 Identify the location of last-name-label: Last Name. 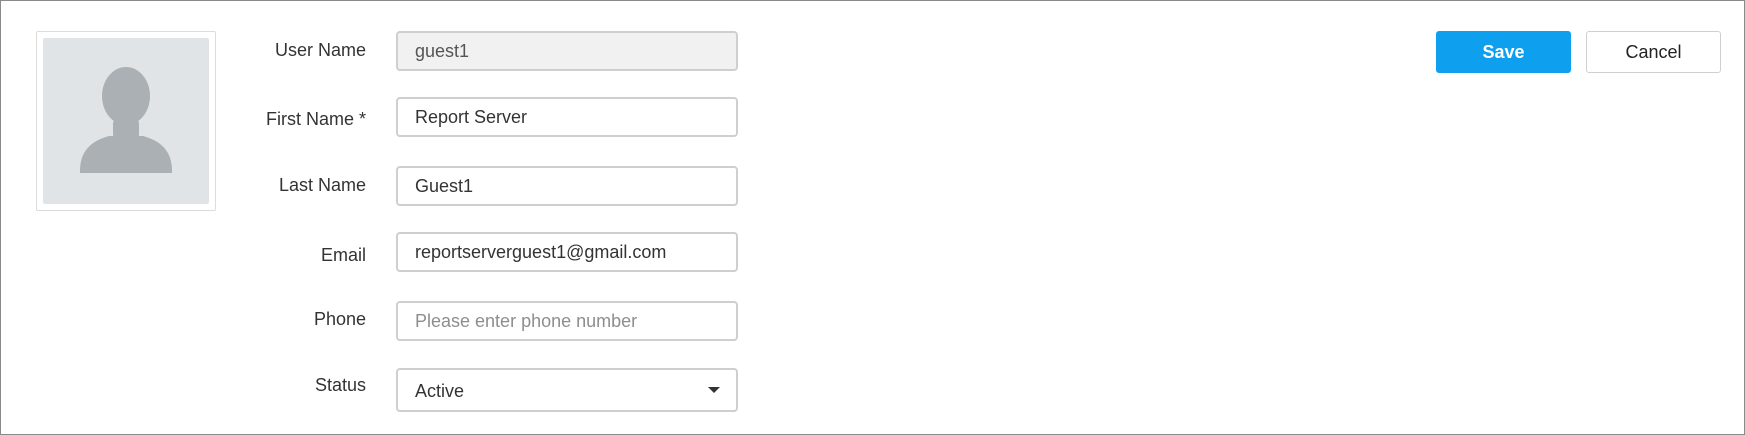
(322, 185).